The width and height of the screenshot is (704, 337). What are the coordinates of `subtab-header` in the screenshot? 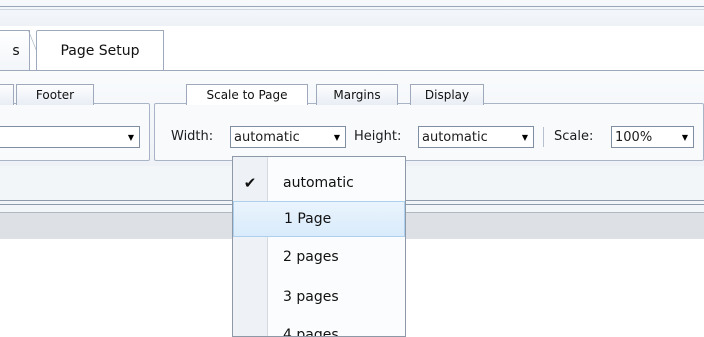 It's located at (7, 94).